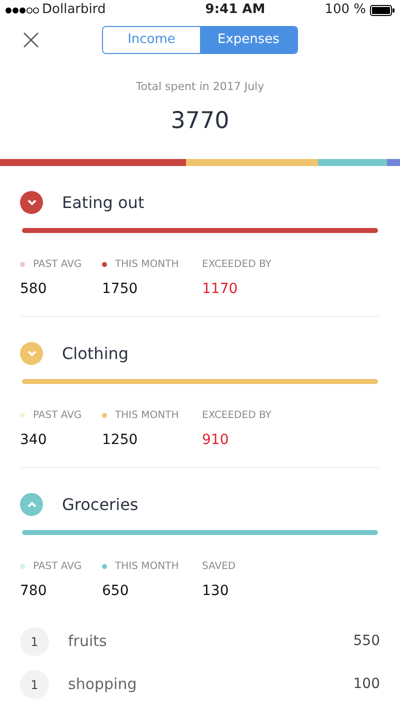  I want to click on item-amount: 100, so click(366, 684).